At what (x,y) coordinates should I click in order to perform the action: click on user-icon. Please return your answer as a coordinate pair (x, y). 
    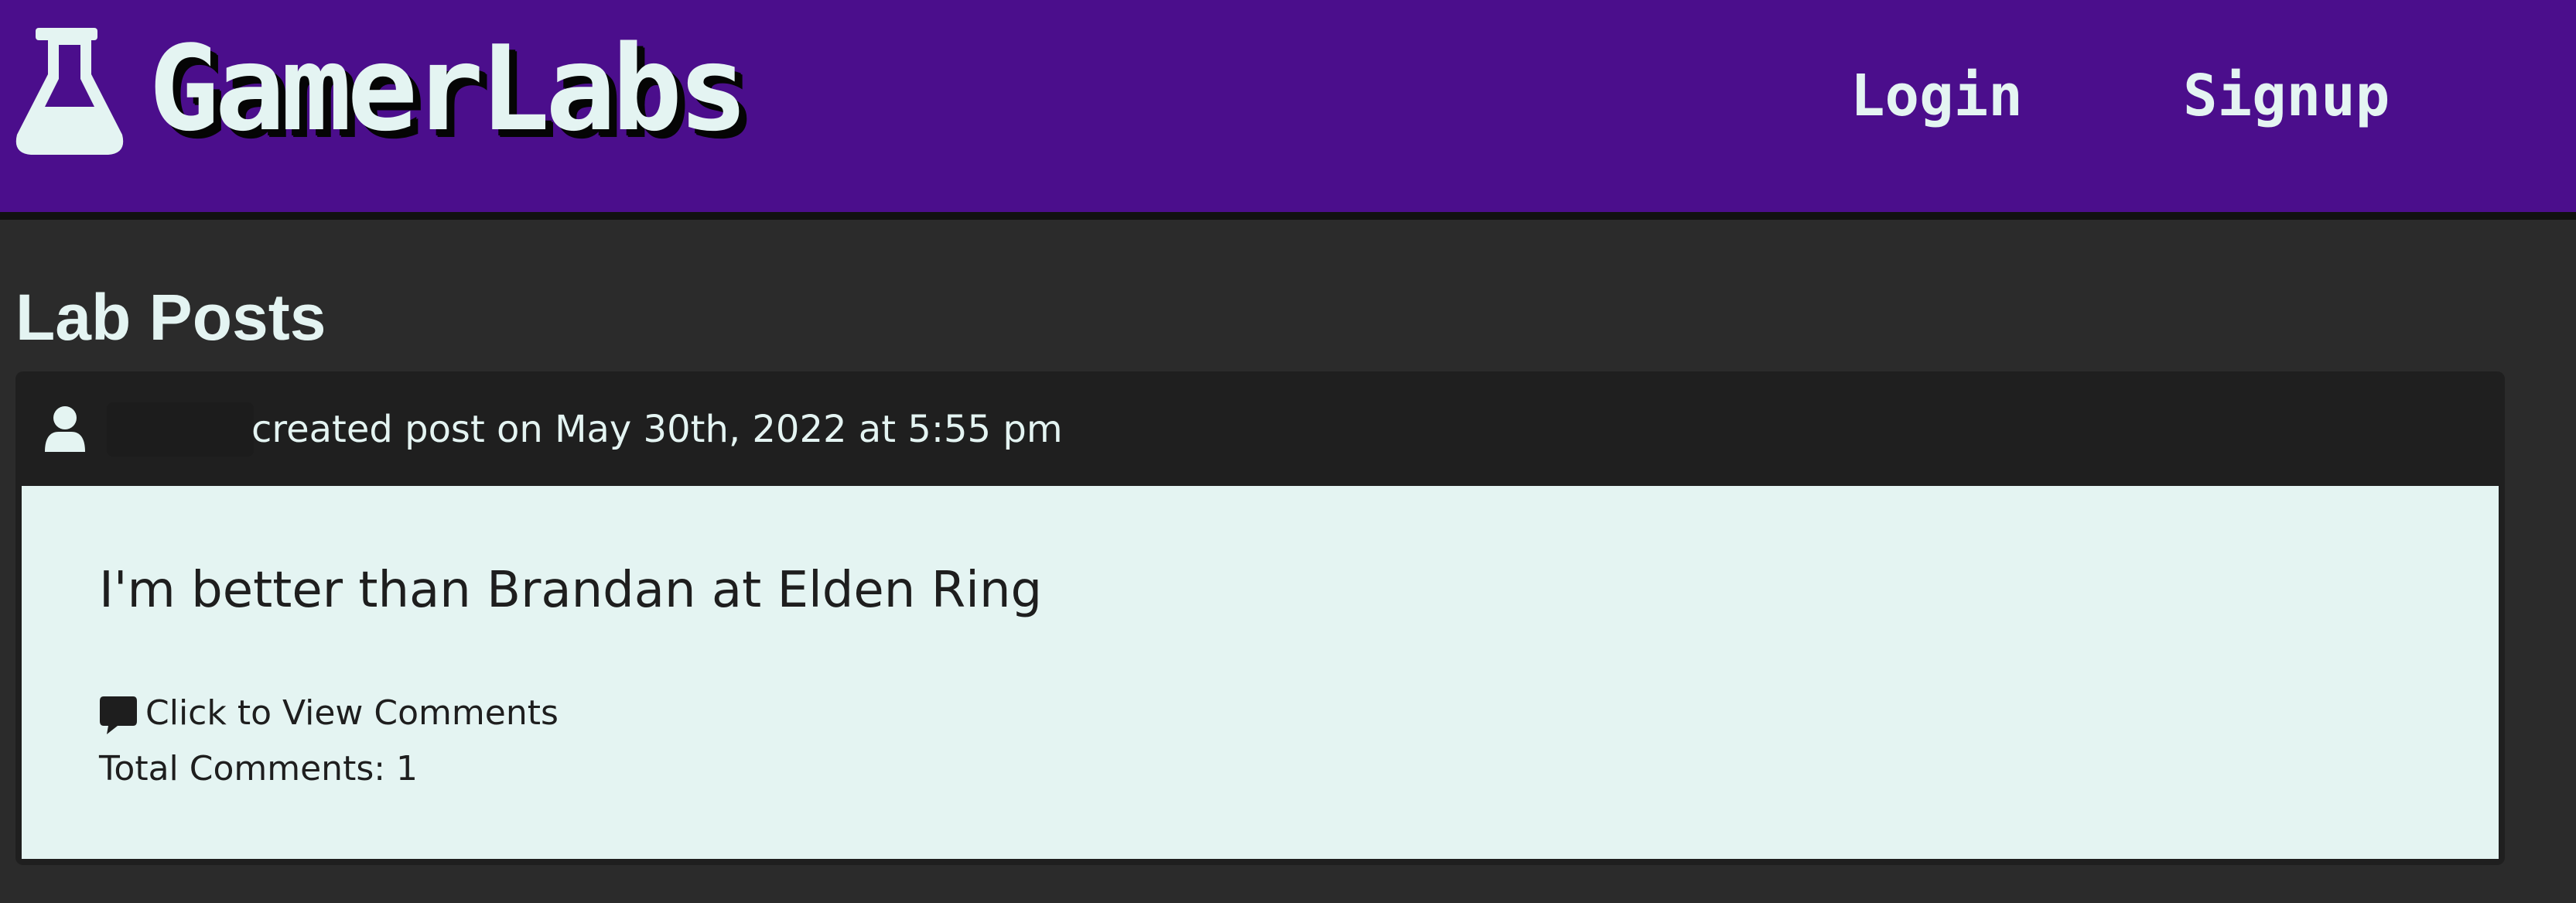
    Looking at the image, I should click on (65, 429).